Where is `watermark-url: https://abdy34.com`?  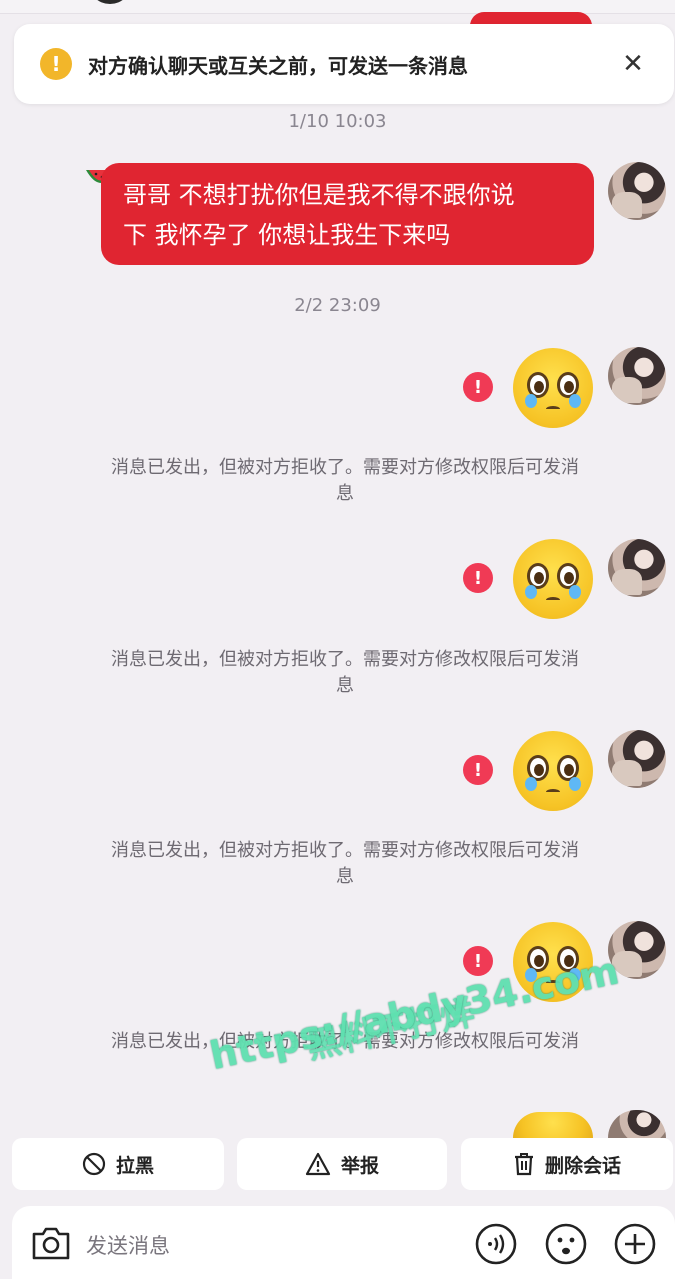 watermark-url: https://abdy34.com is located at coordinates (414, 1013).